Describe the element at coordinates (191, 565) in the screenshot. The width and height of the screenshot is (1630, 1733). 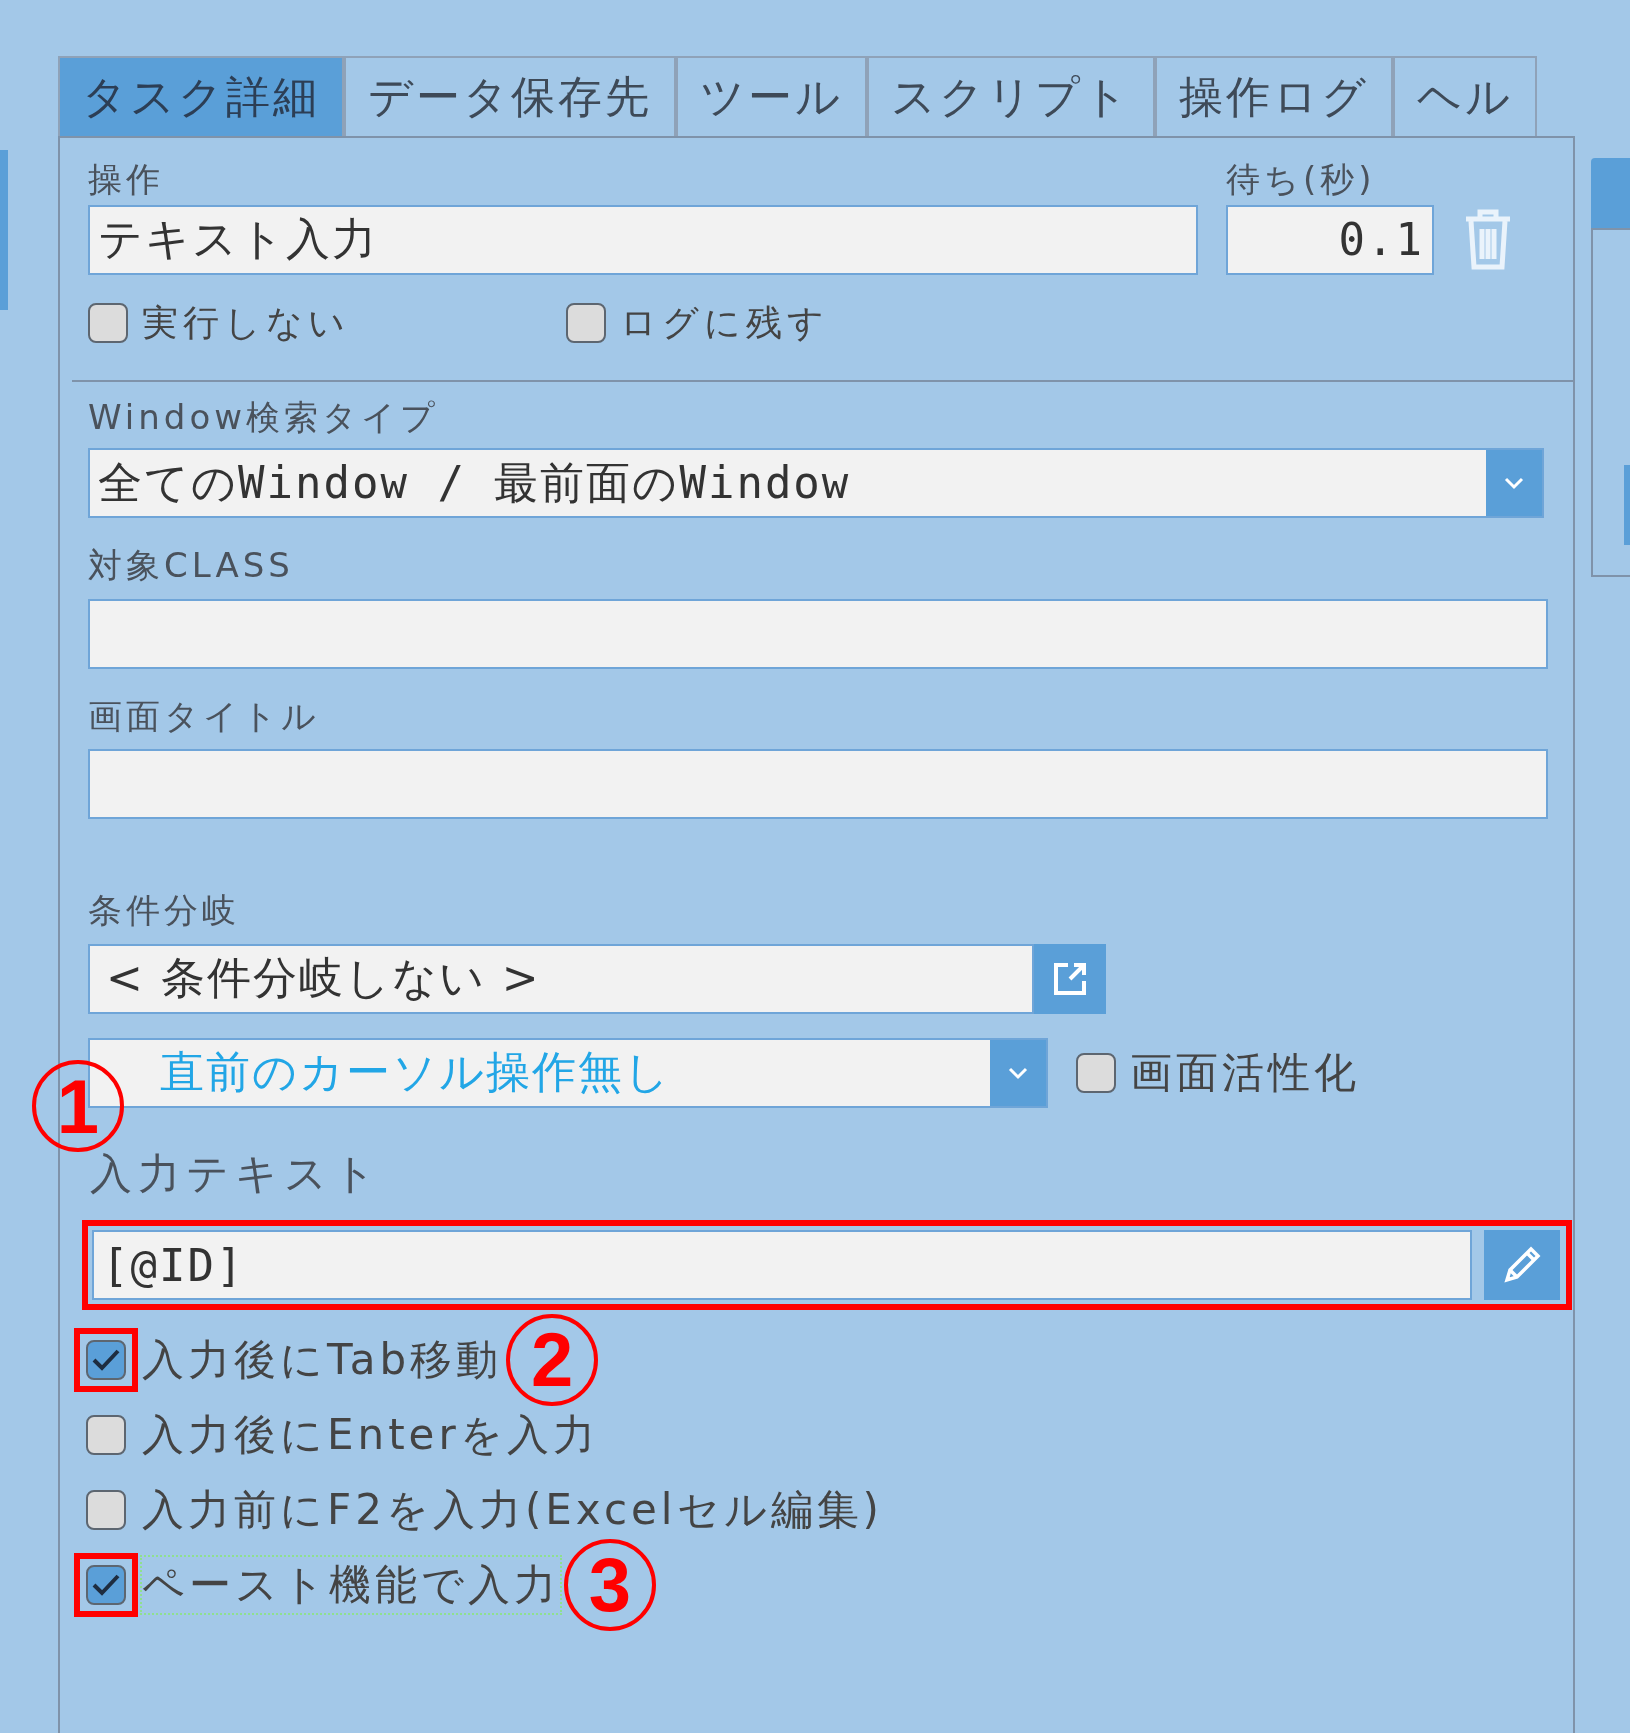
I see `field-label: 対象CLASS` at that location.